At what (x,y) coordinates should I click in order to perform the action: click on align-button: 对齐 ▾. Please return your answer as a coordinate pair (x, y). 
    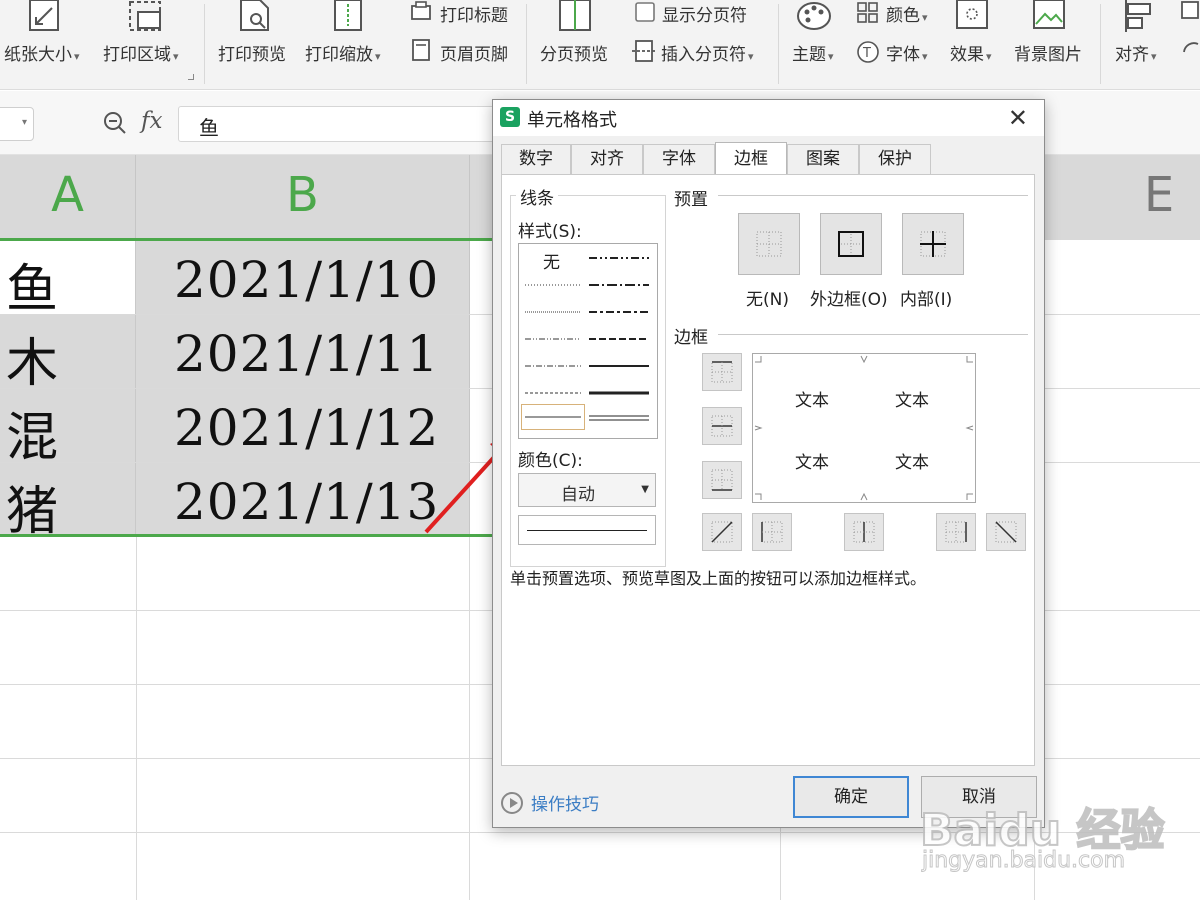
    Looking at the image, I should click on (1136, 52).